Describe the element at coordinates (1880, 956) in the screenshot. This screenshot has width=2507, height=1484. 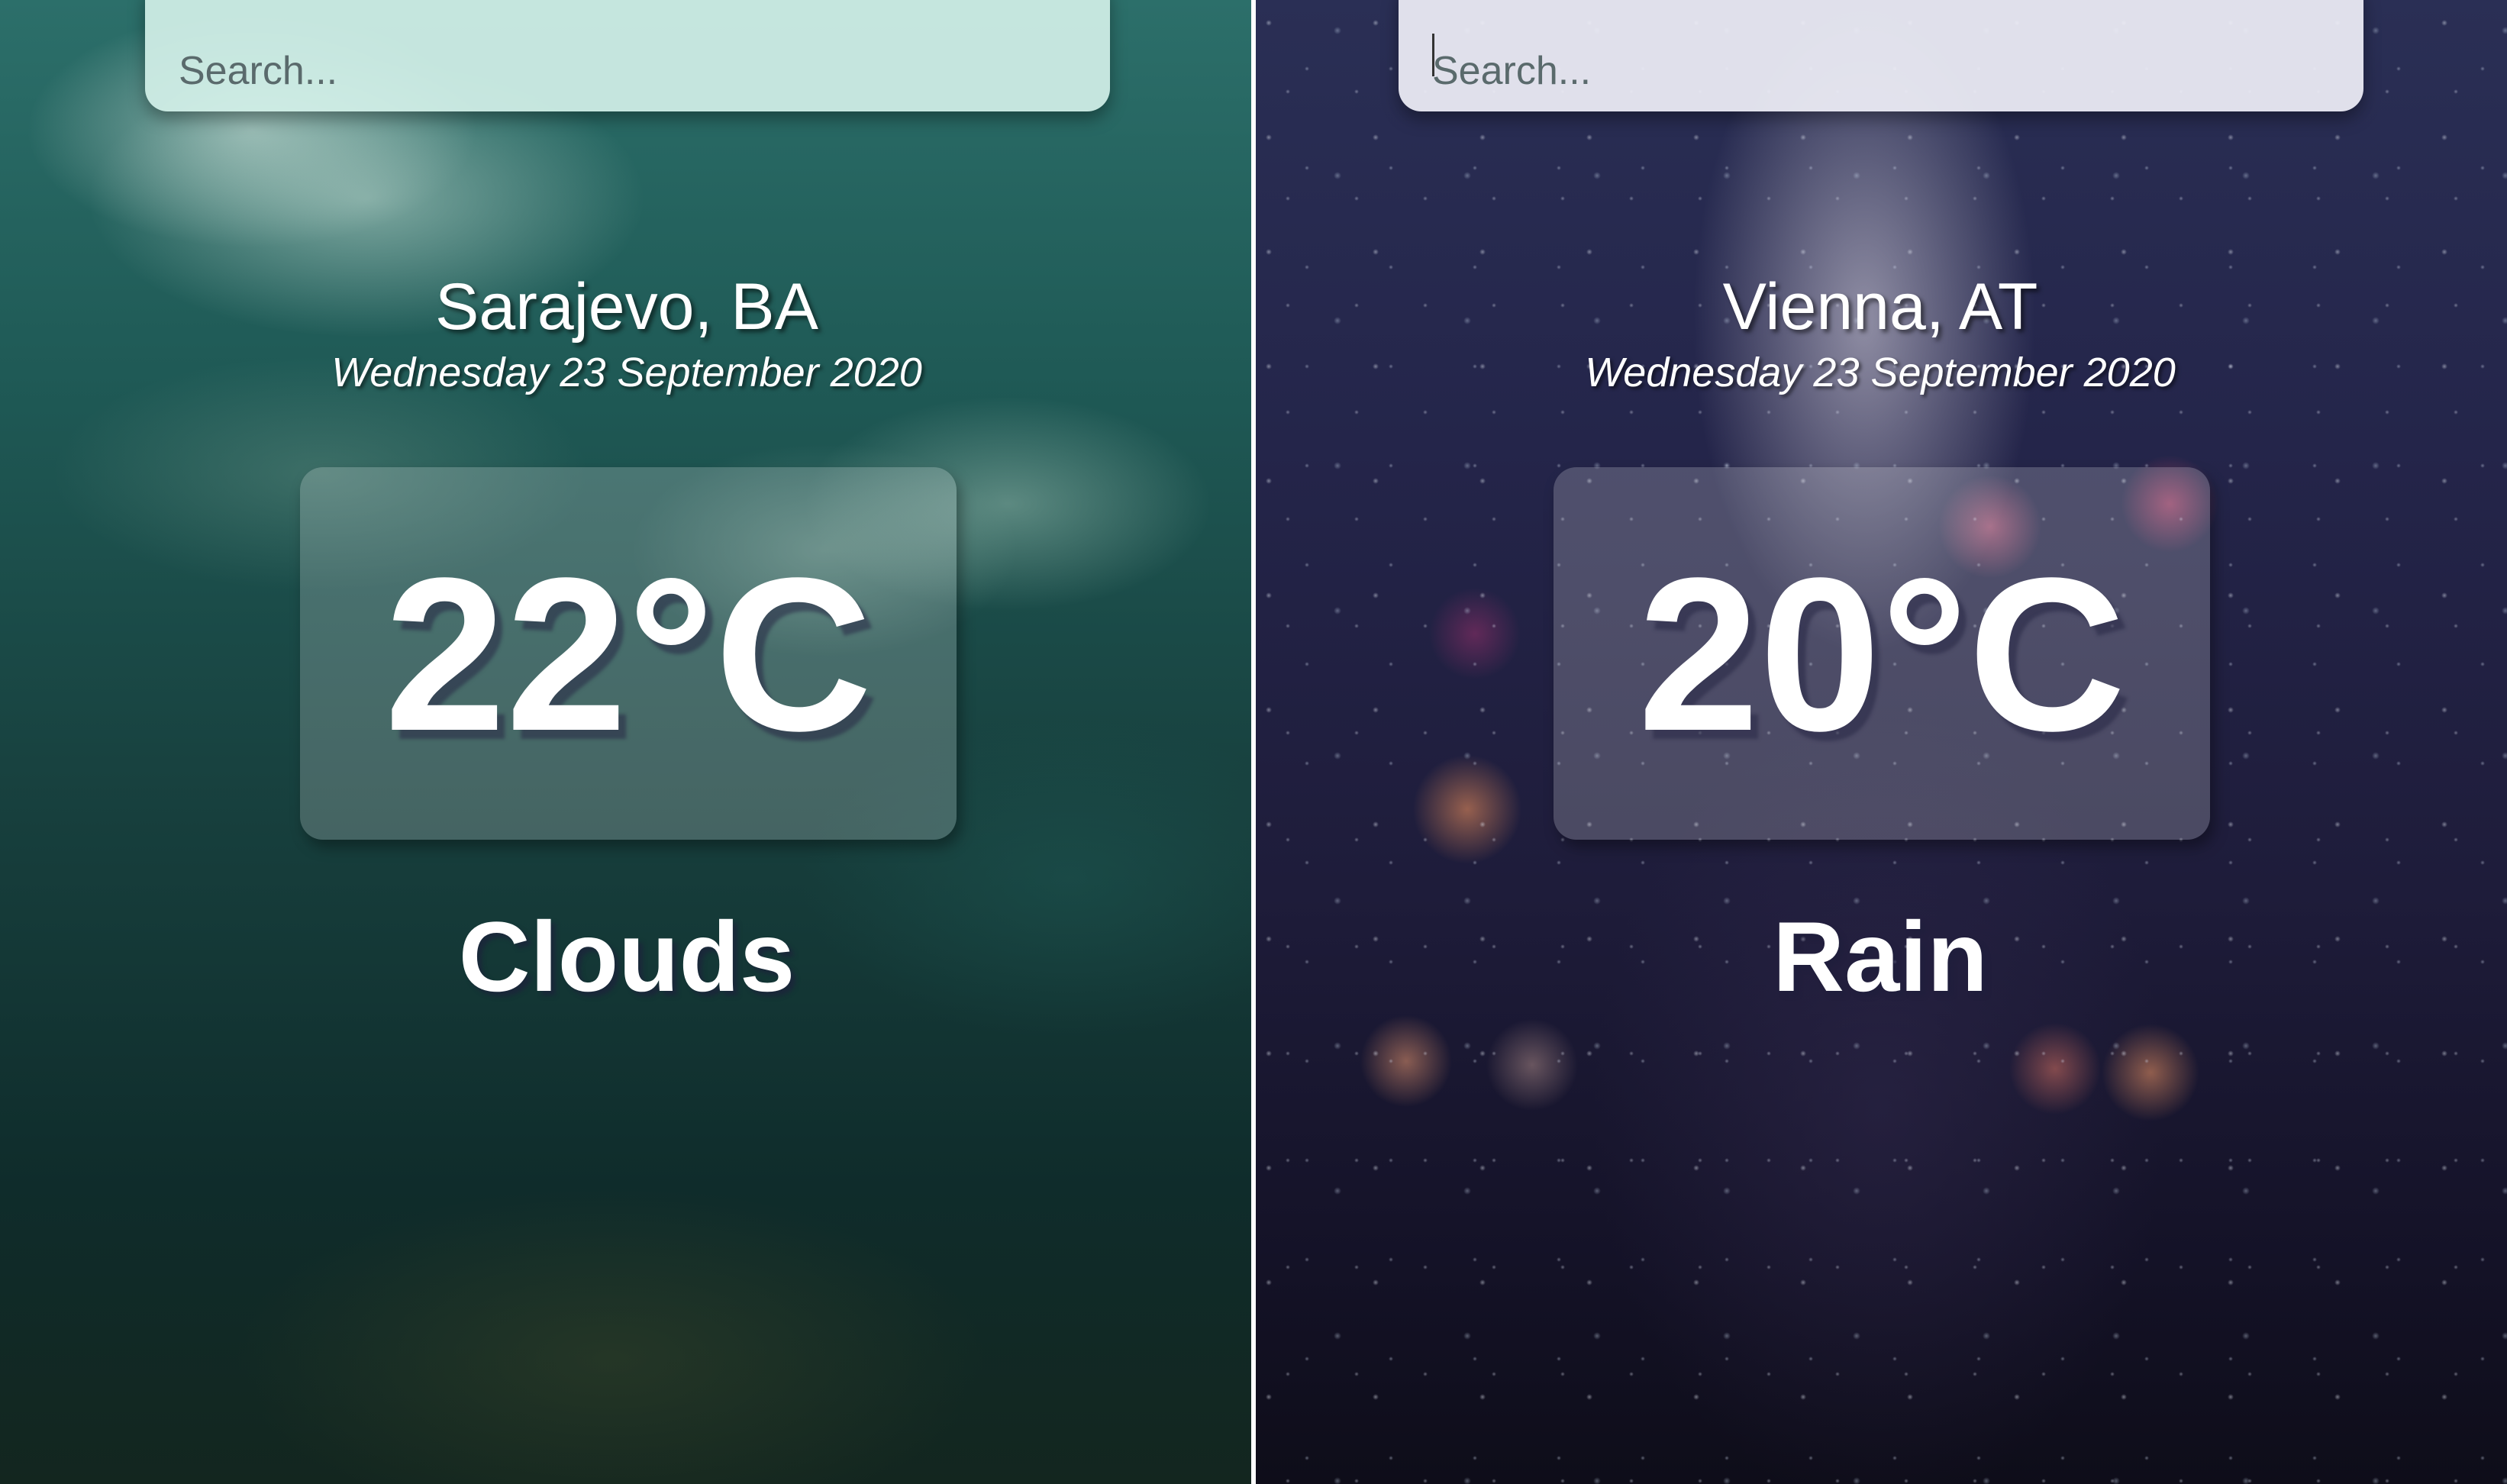
I see `weather-condition: Rain` at that location.